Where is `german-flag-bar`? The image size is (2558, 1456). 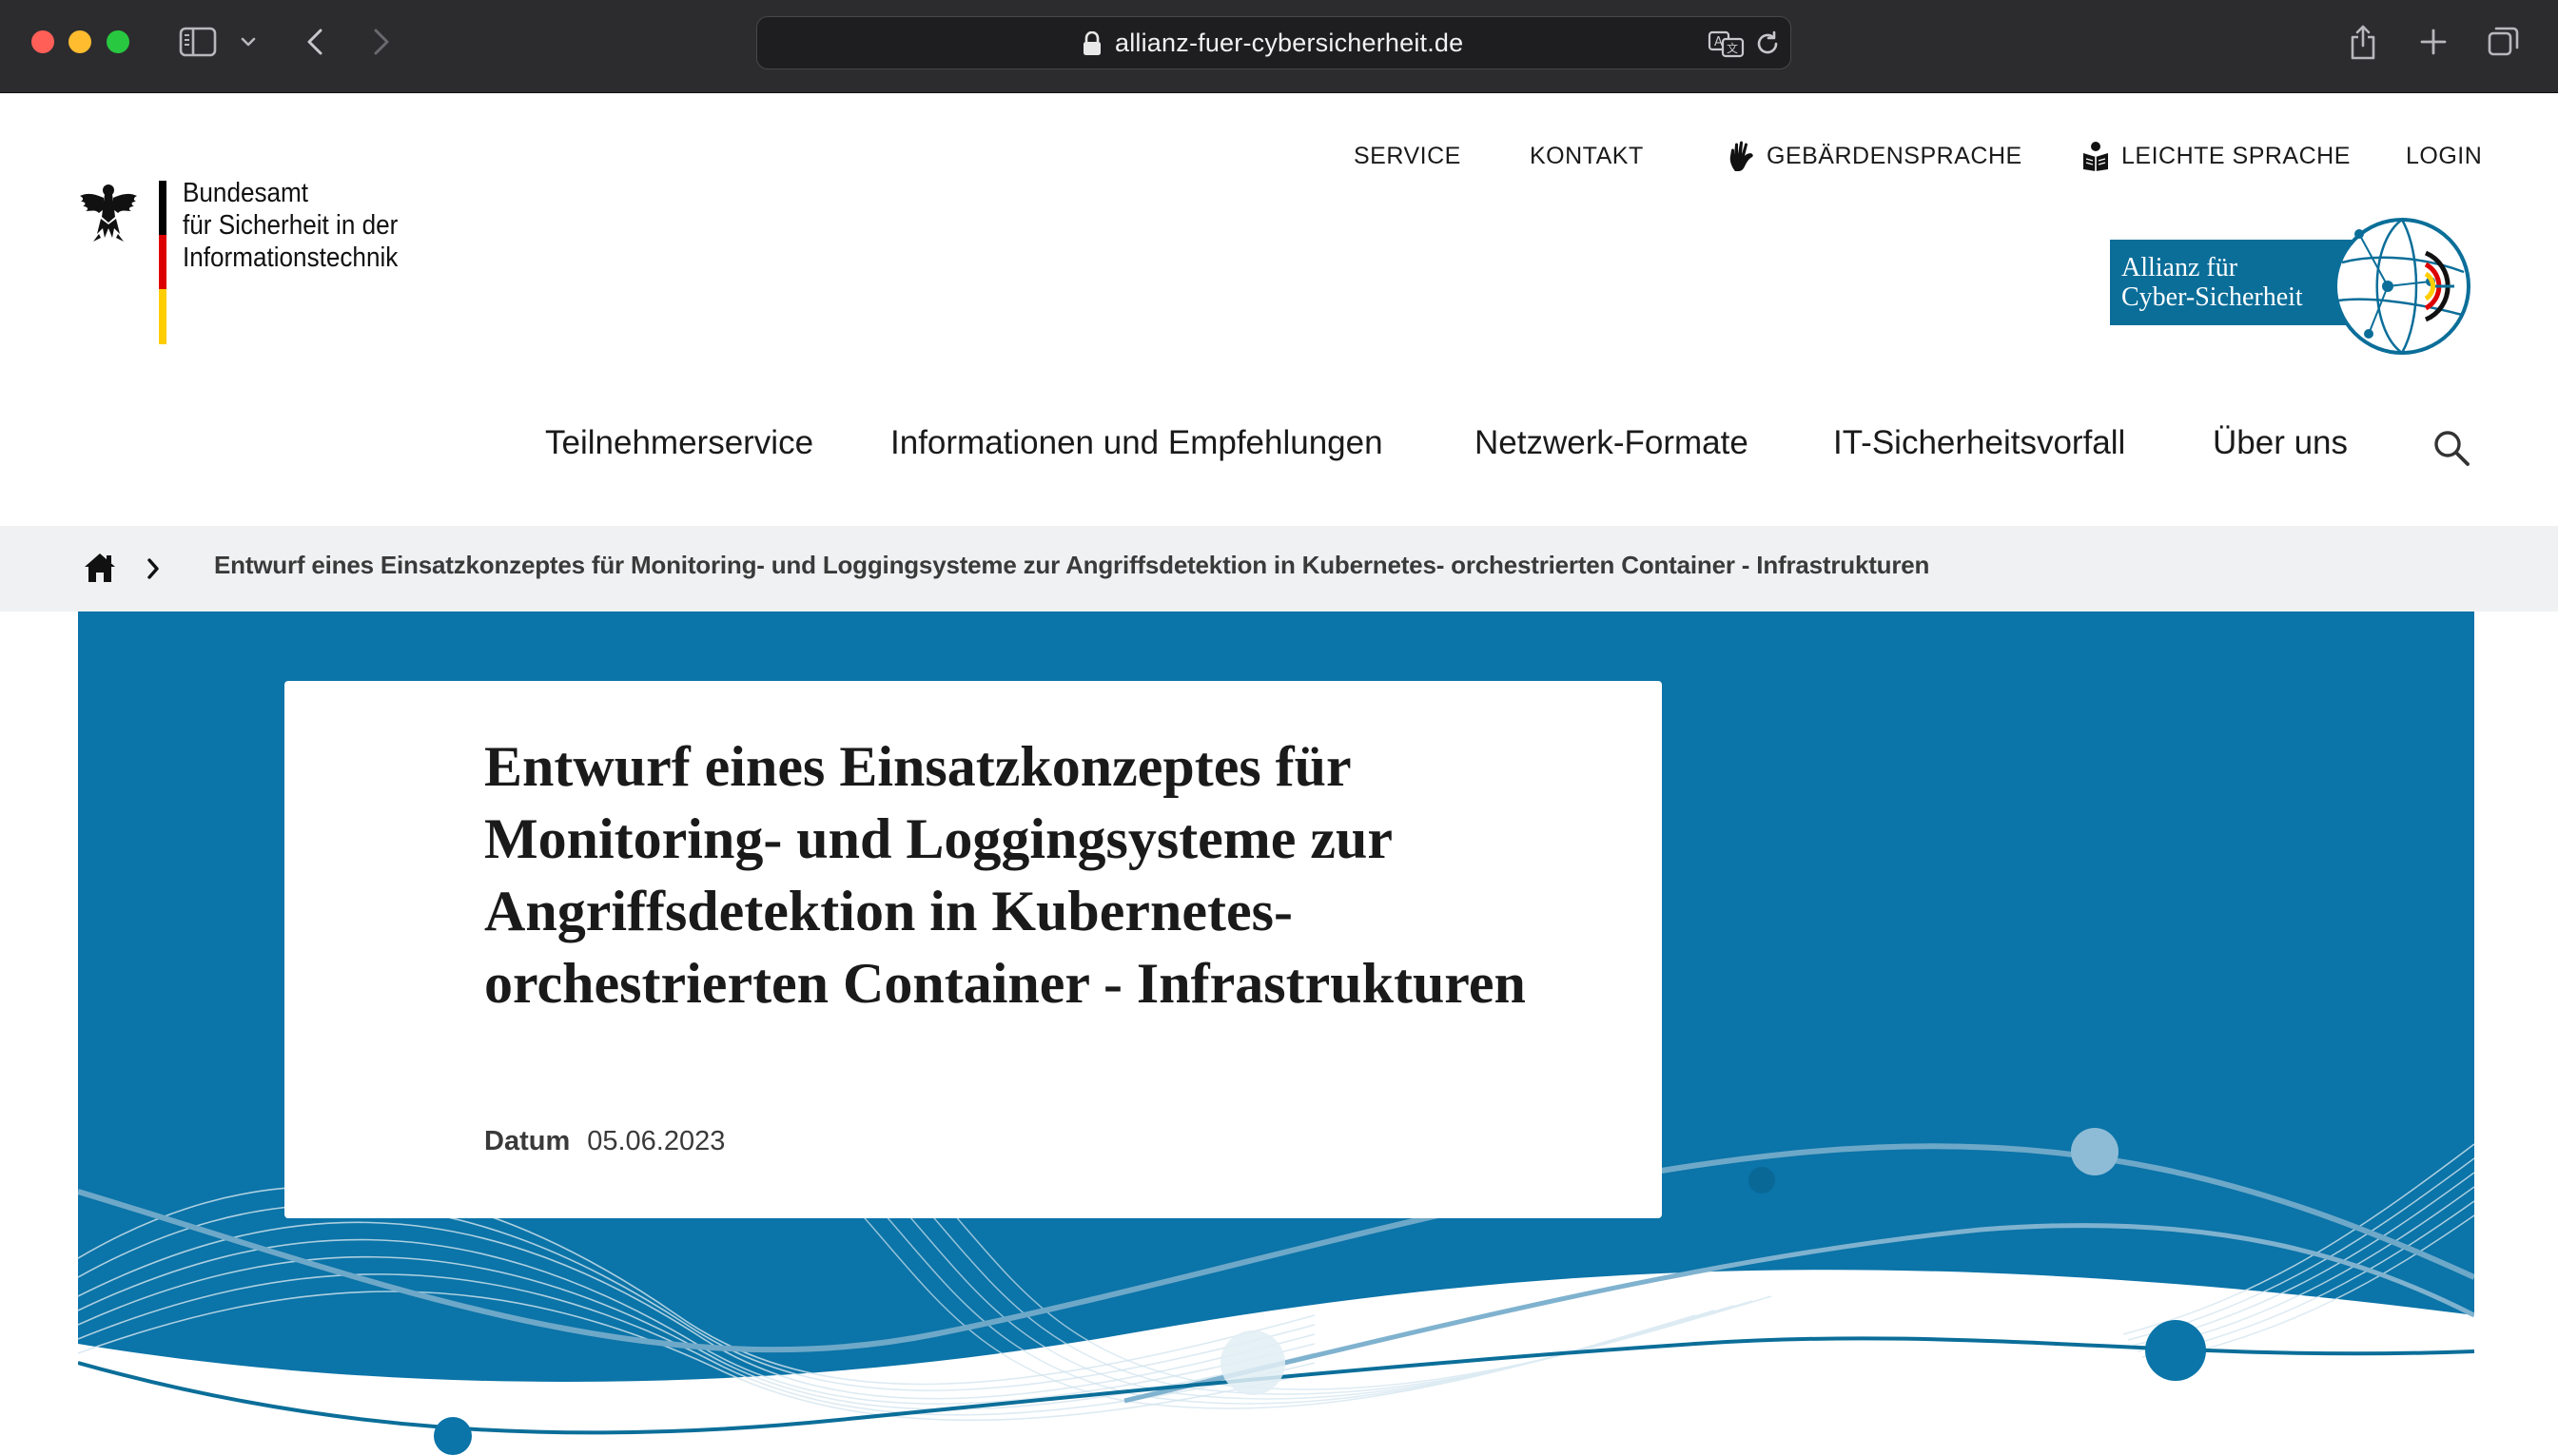 german-flag-bar is located at coordinates (163, 263).